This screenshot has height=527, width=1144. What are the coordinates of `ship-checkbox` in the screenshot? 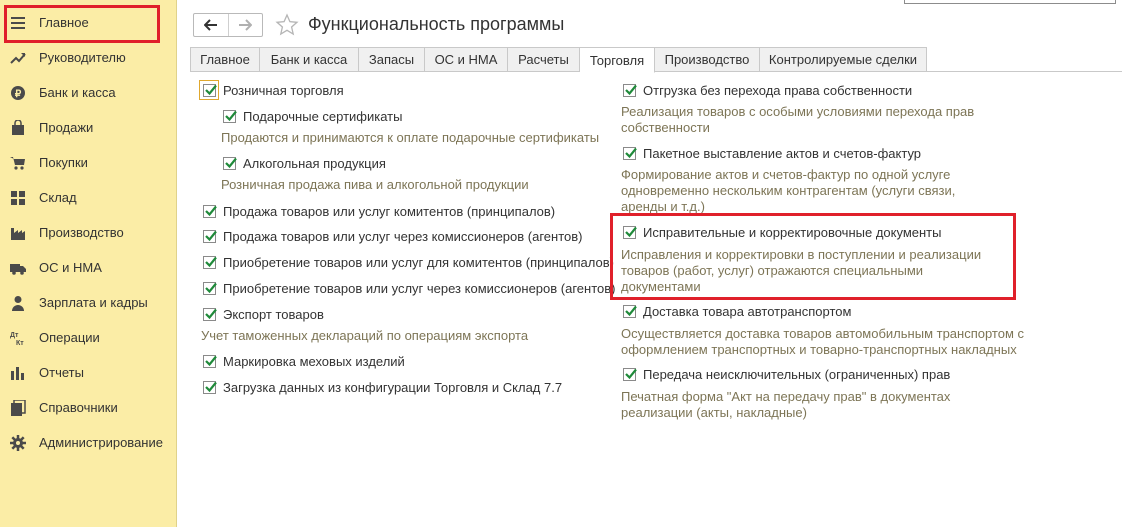 It's located at (630, 90).